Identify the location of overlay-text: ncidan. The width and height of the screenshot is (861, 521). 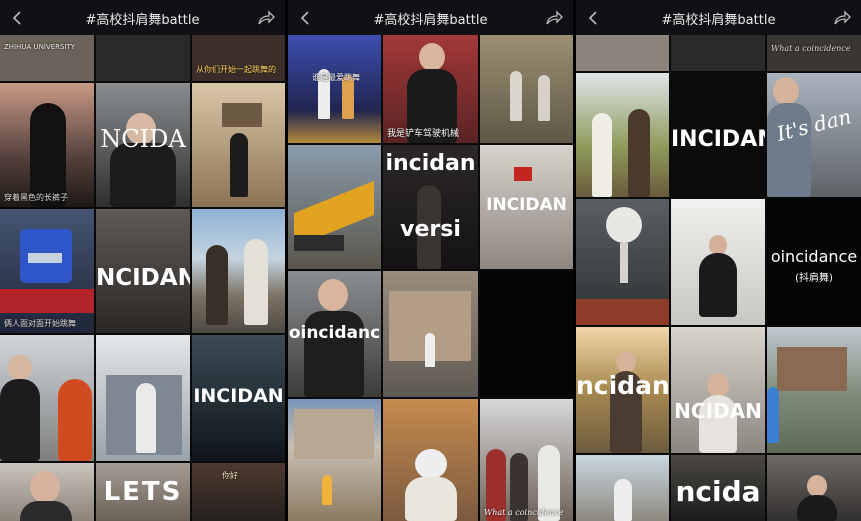
(622, 385).